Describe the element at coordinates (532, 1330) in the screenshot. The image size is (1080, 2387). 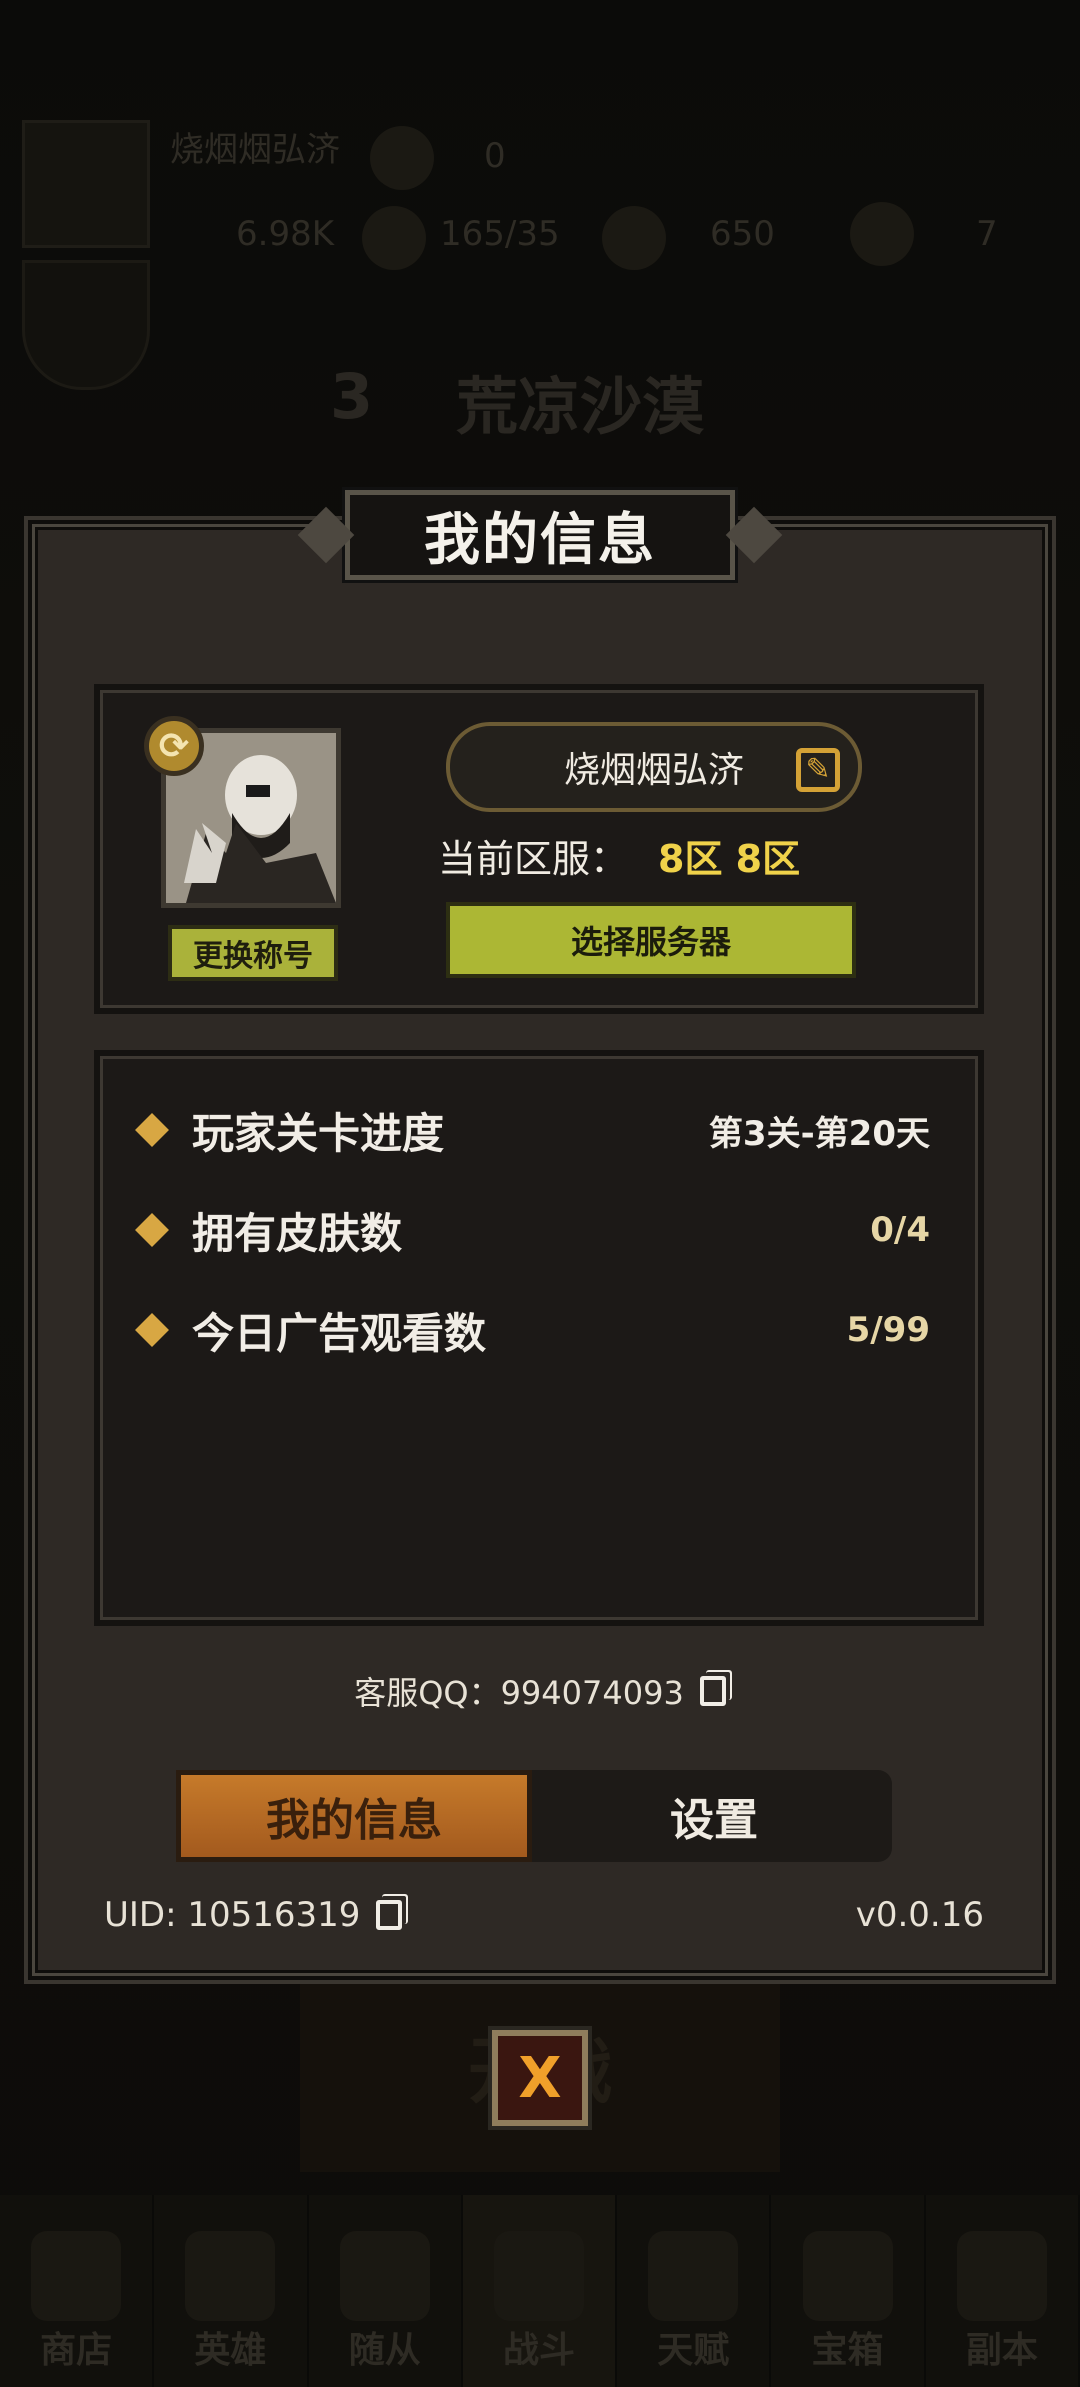
I see `stat-row-ads-watched: 今日广告观看数 5/99` at that location.